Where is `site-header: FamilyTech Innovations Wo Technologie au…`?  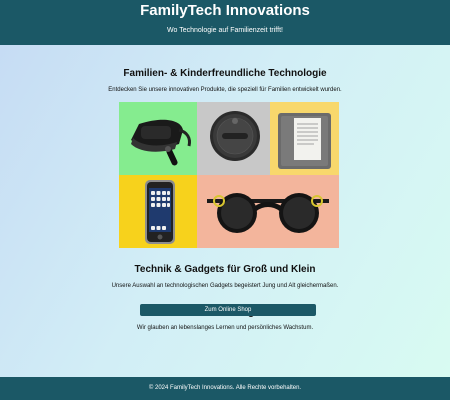
site-header: FamilyTech Innovations Wo Technologie au… is located at coordinates (225, 22).